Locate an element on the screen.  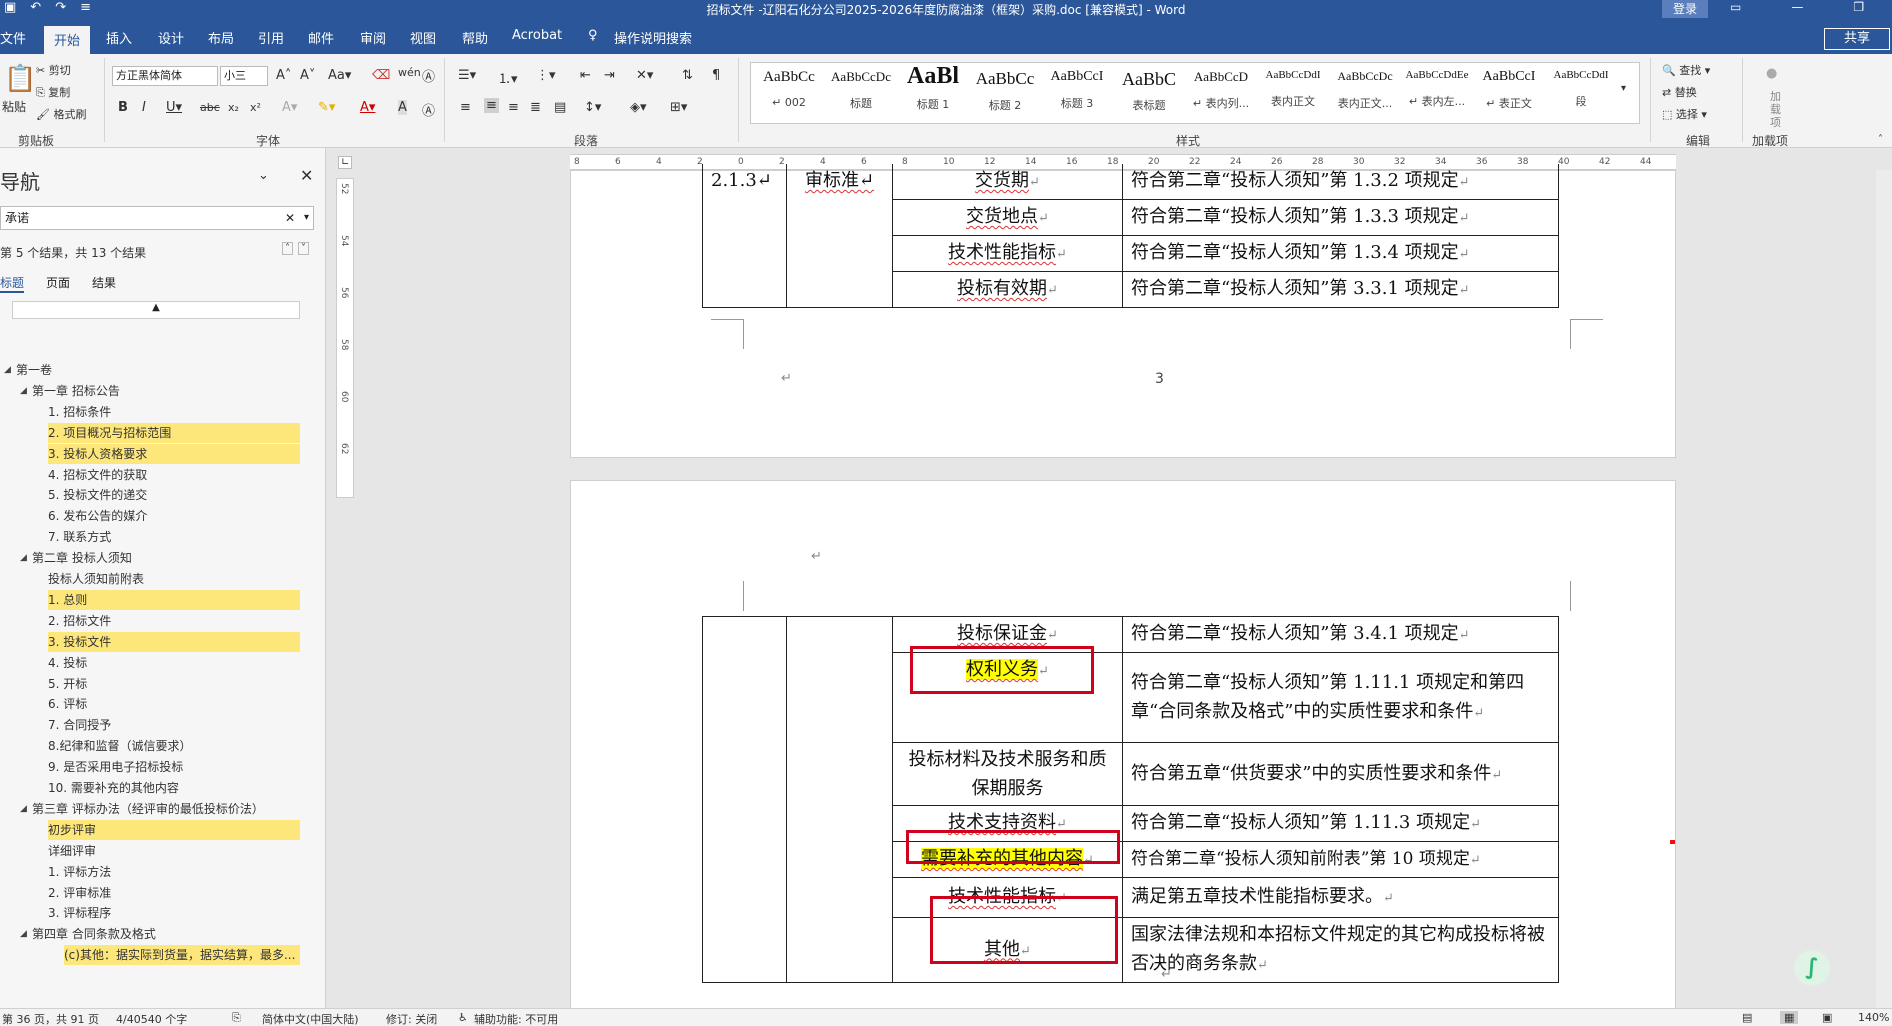
ribbon-display-icon: ▭ is located at coordinates (1735, 7).